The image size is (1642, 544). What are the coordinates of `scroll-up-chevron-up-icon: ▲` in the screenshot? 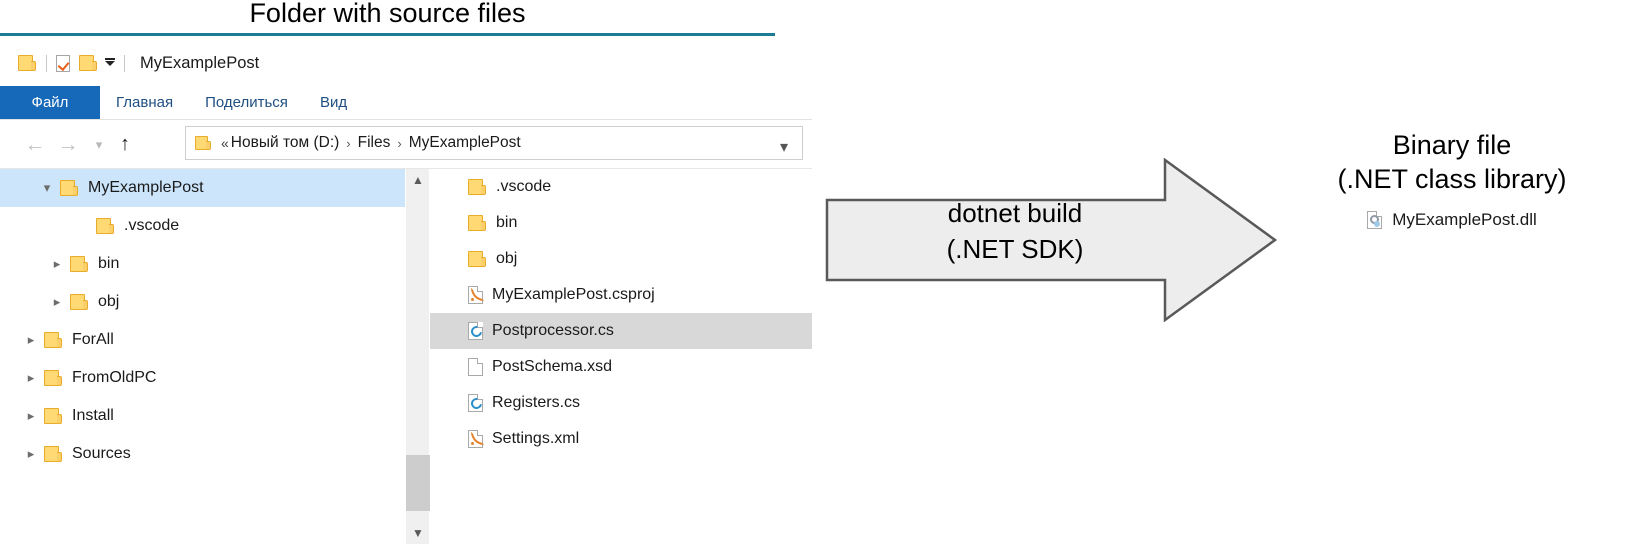 It's located at (418, 180).